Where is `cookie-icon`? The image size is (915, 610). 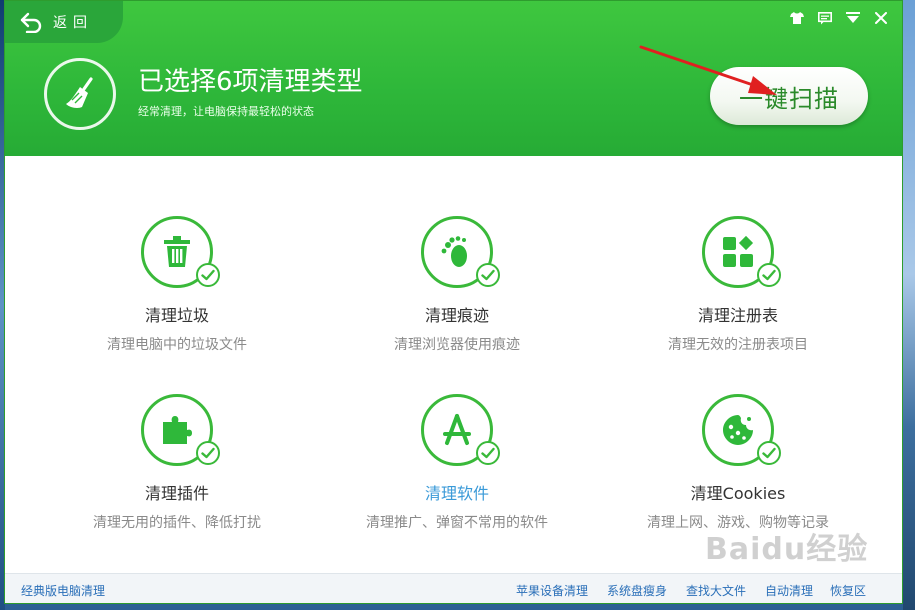
cookie-icon is located at coordinates (738, 430).